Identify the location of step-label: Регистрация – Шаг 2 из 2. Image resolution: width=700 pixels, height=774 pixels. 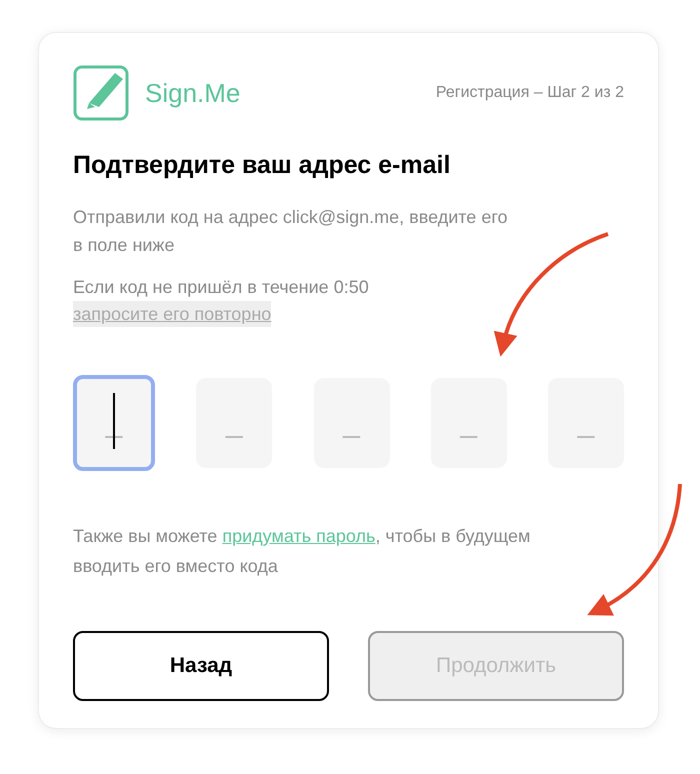
(530, 93).